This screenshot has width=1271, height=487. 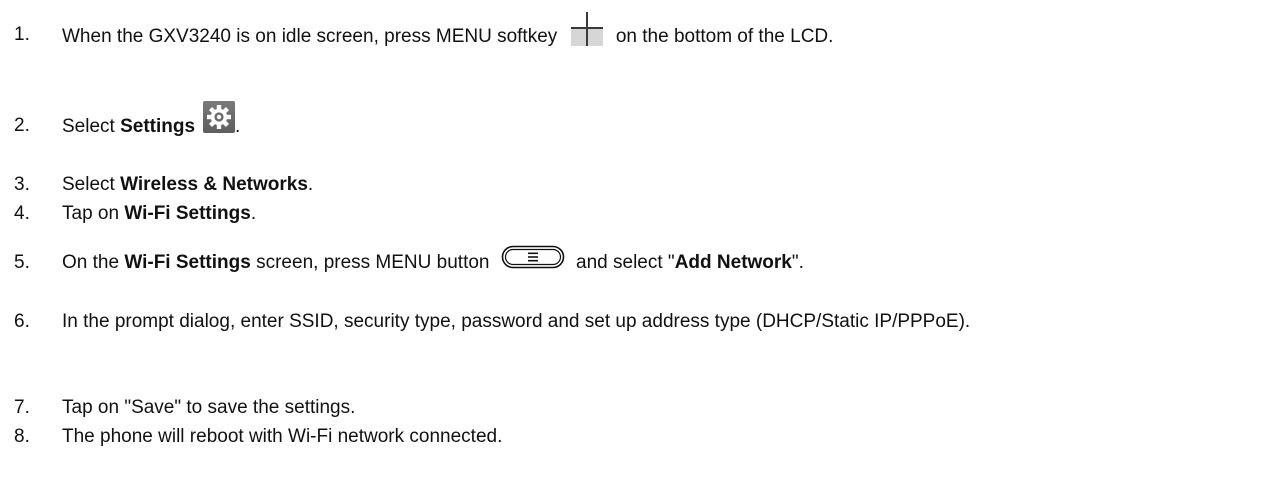 What do you see at coordinates (219, 117) in the screenshot?
I see `settings-gear-icon` at bounding box center [219, 117].